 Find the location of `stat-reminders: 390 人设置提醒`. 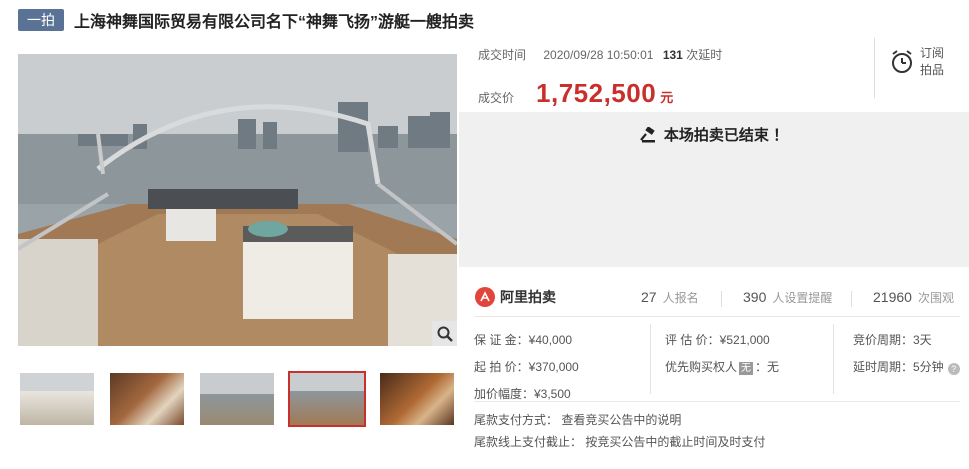

stat-reminders: 390 人设置提醒 is located at coordinates (788, 297).